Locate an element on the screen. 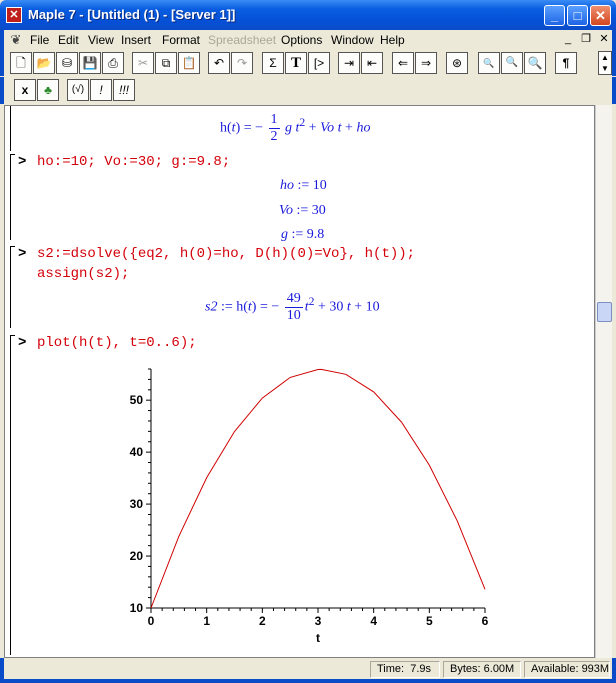 The height and width of the screenshot is (683, 616). document-icon: ❦ is located at coordinates (16, 40).